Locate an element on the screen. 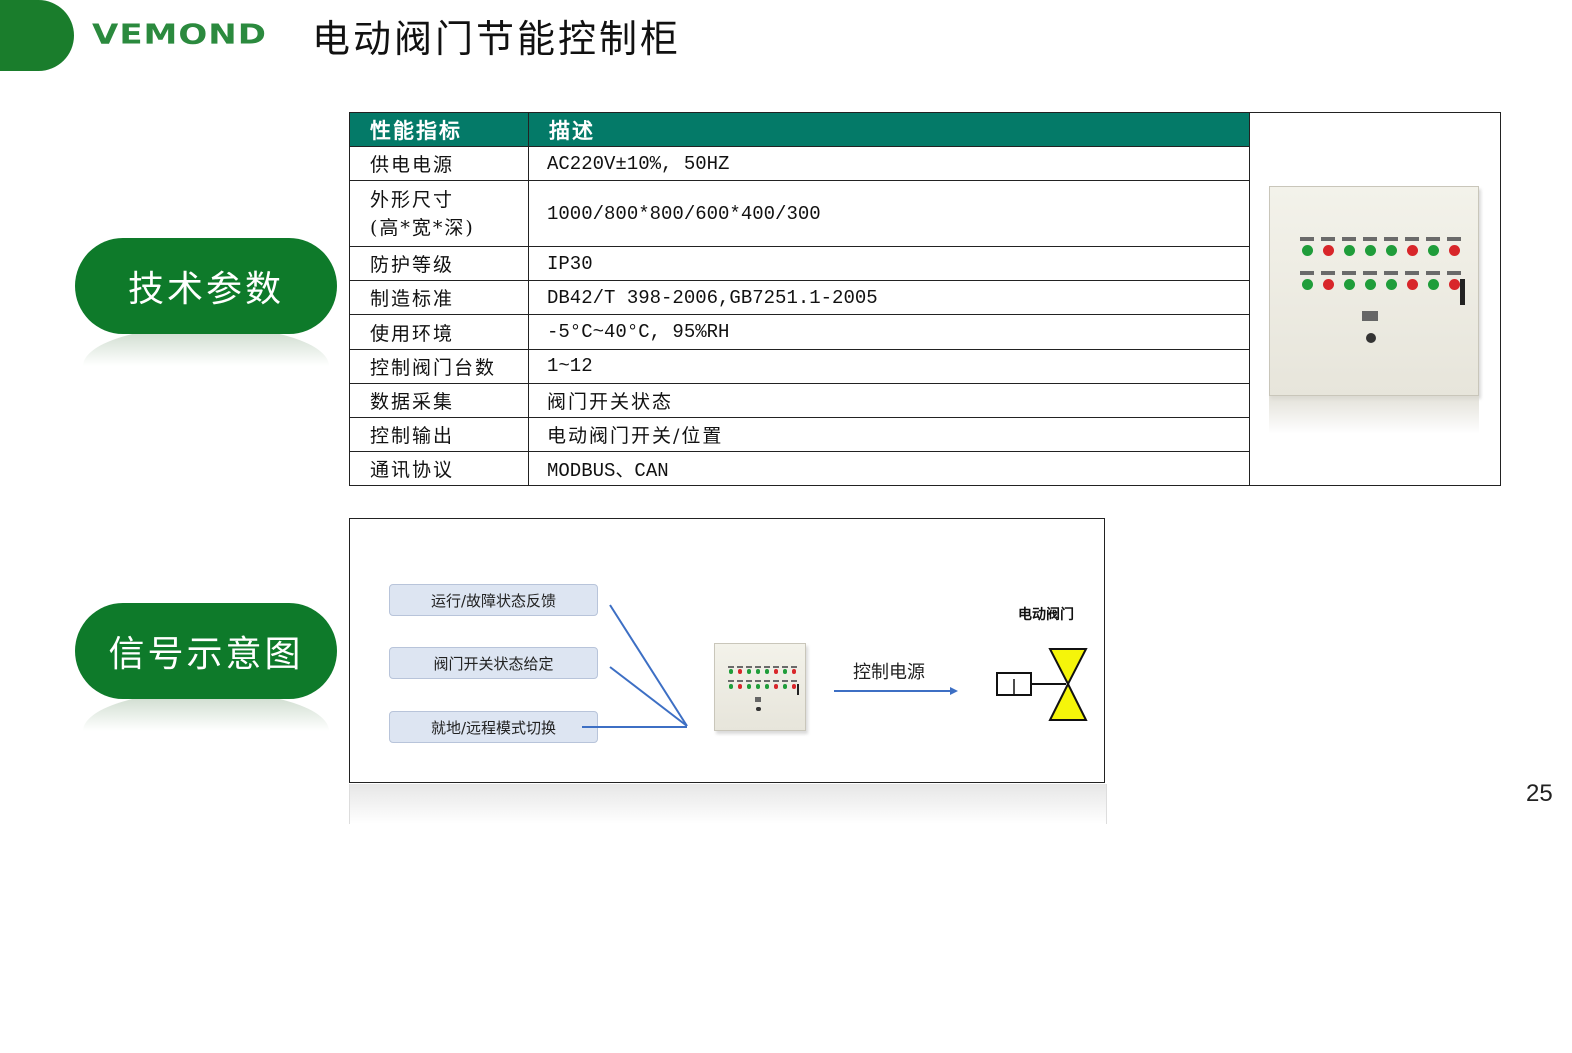  param-cell: 控制输出 is located at coordinates (439, 434).